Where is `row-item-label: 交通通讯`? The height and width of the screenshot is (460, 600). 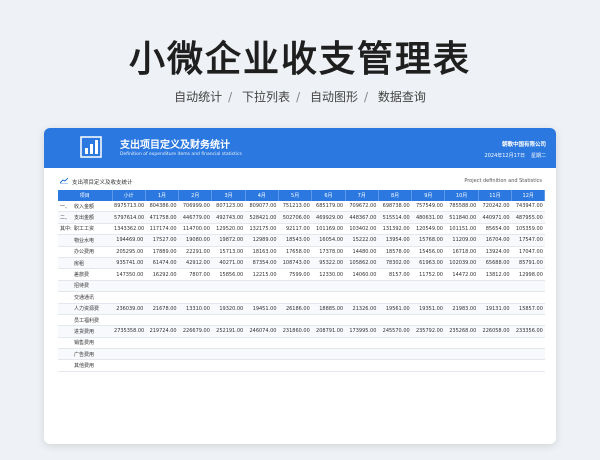 row-item-label: 交通通讯 is located at coordinates (92, 297).